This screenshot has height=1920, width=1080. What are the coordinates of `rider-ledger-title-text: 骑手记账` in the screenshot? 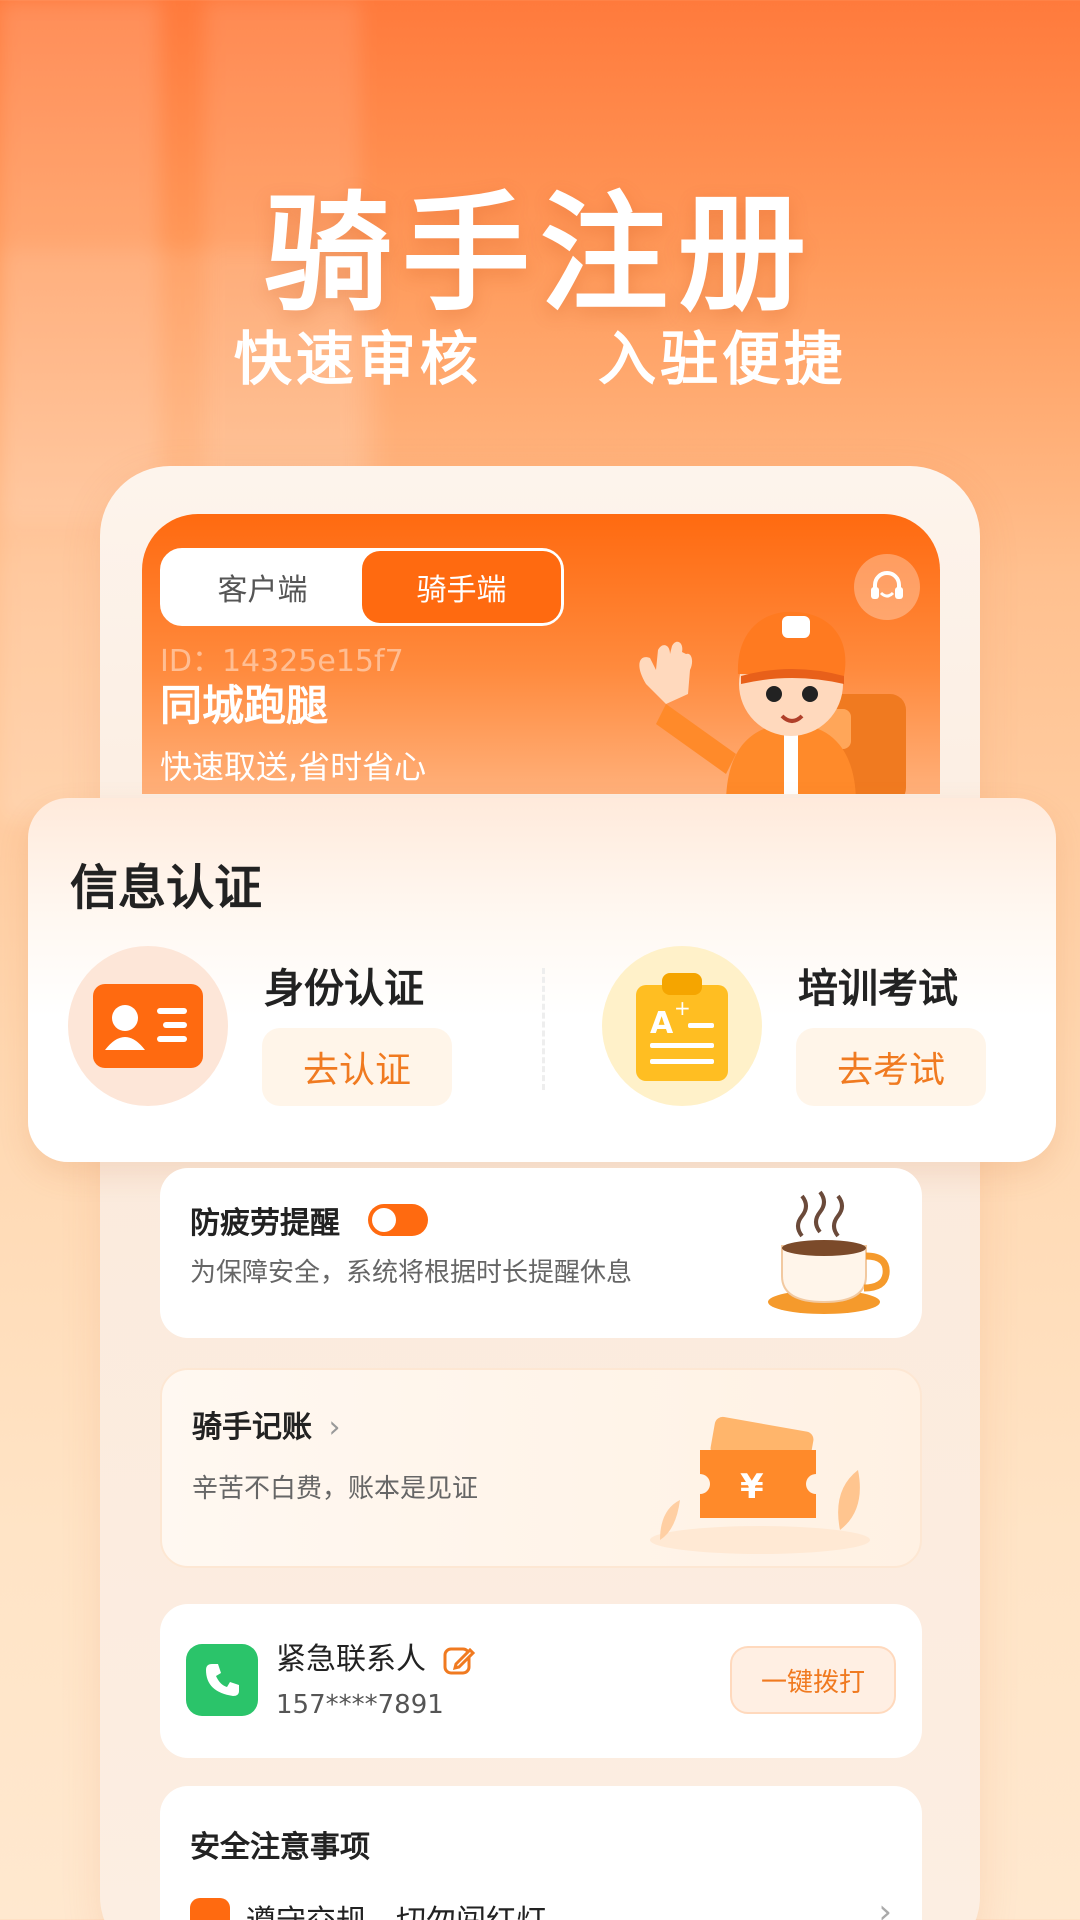 It's located at (252, 1427).